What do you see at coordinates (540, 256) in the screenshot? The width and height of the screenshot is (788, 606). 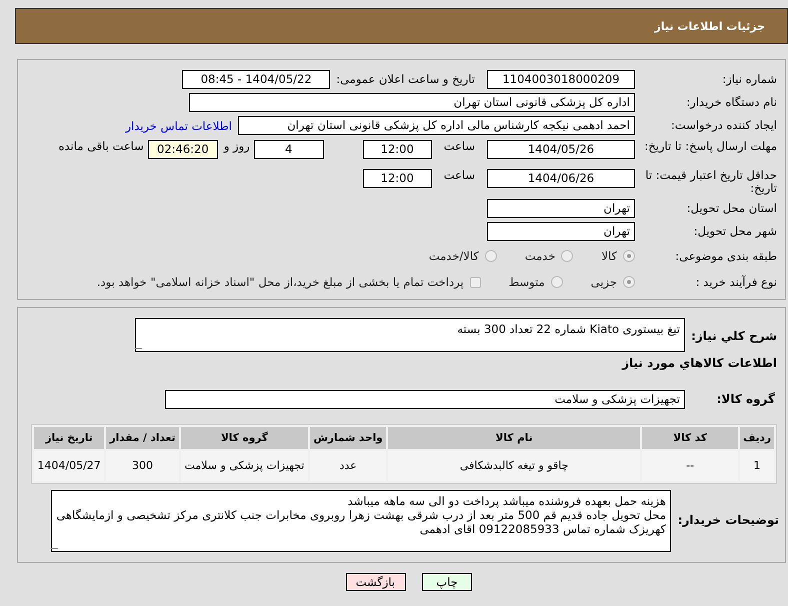 I see `option-label: خدمت` at bounding box center [540, 256].